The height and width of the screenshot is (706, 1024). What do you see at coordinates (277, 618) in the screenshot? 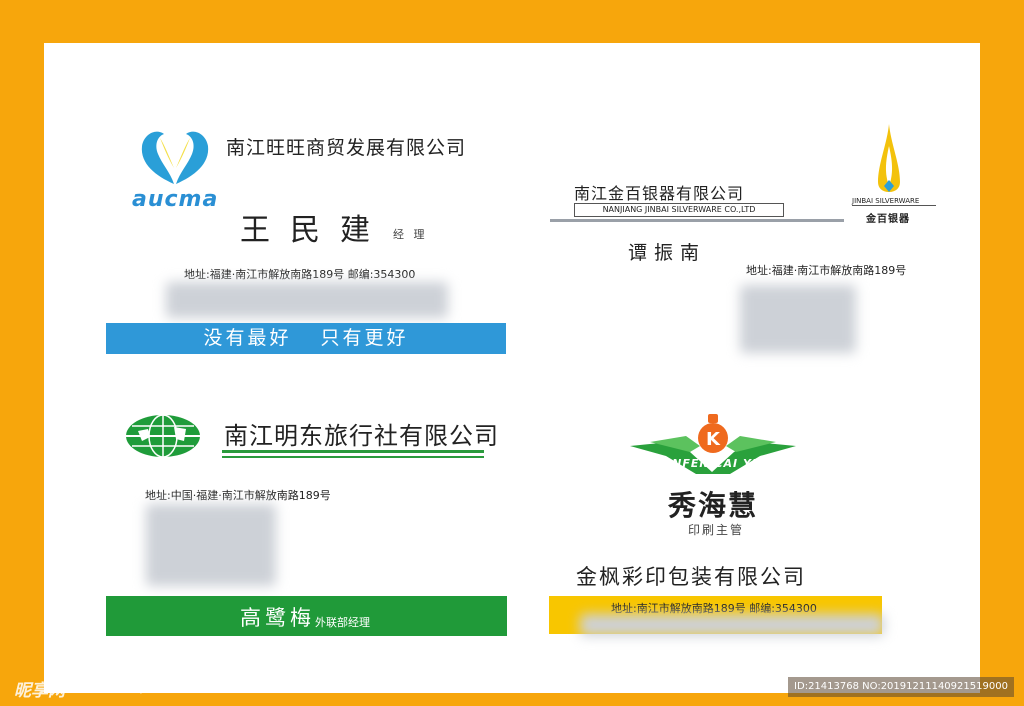
I see `card3-person-name: 高鹭梅` at bounding box center [277, 618].